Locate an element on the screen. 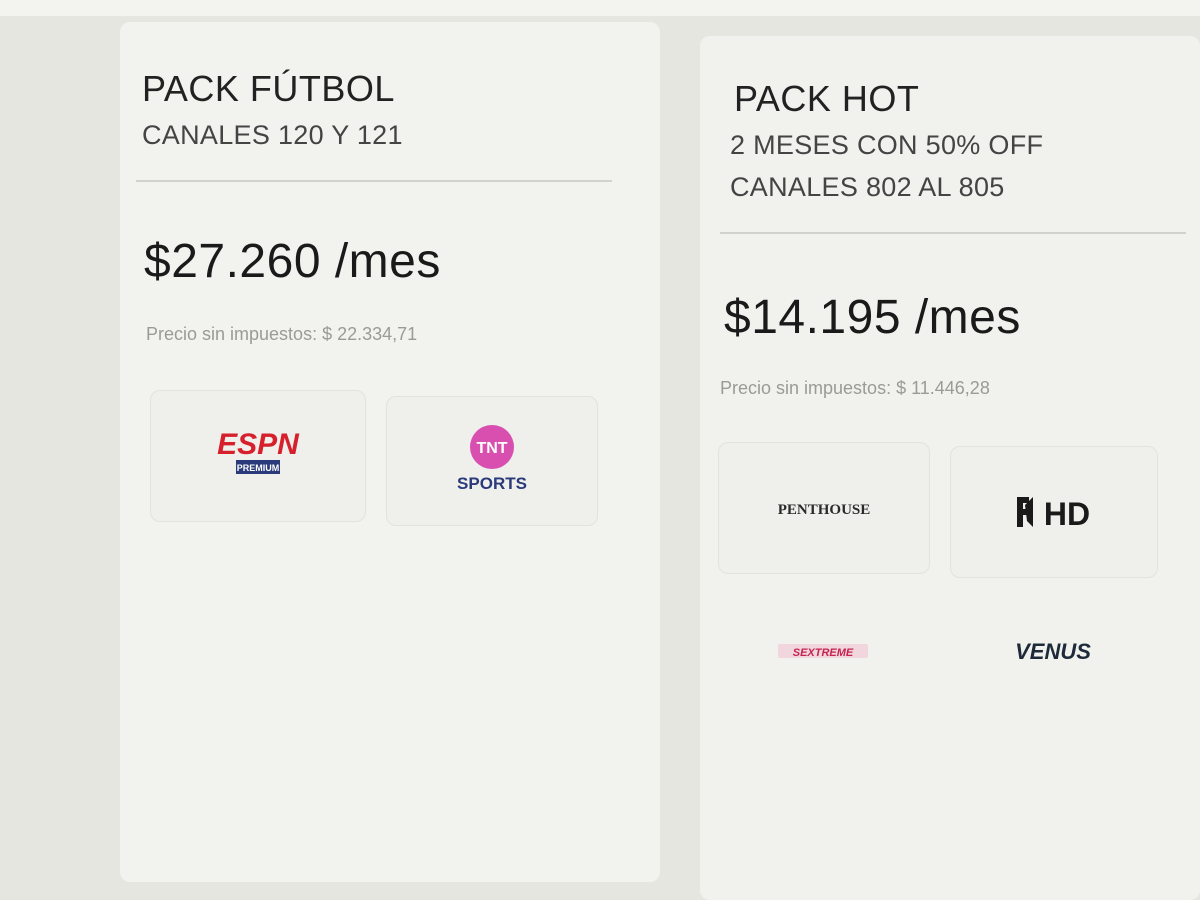  channel-logo-penthouse: PENTHOUSE is located at coordinates (824, 508).